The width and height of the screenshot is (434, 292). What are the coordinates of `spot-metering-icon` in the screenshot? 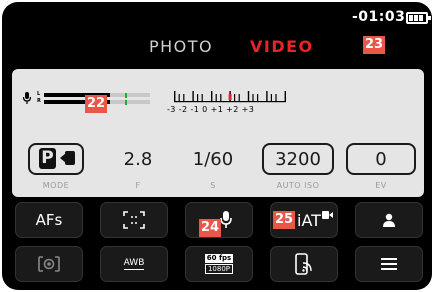 It's located at (49, 264).